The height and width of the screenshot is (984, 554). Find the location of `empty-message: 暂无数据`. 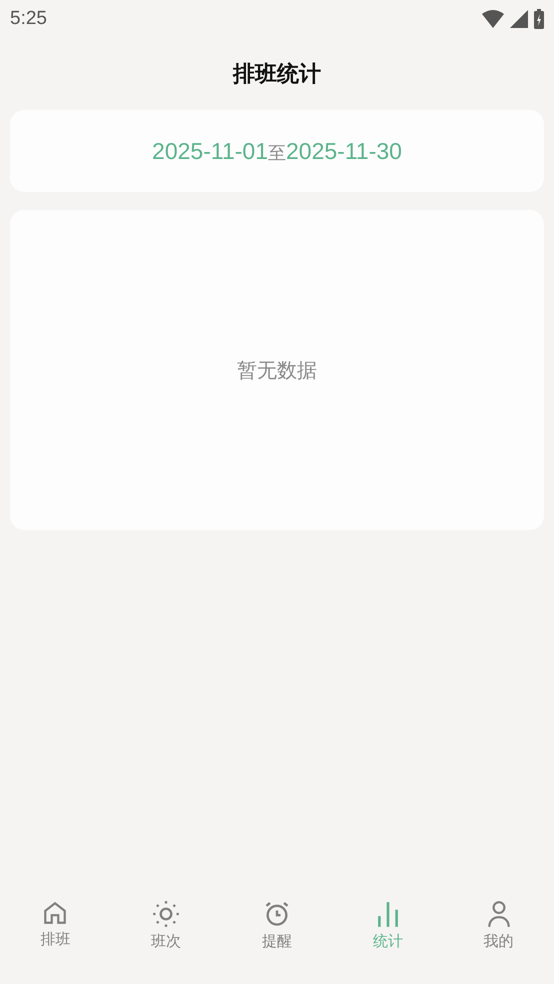

empty-message: 暂无数据 is located at coordinates (277, 370).